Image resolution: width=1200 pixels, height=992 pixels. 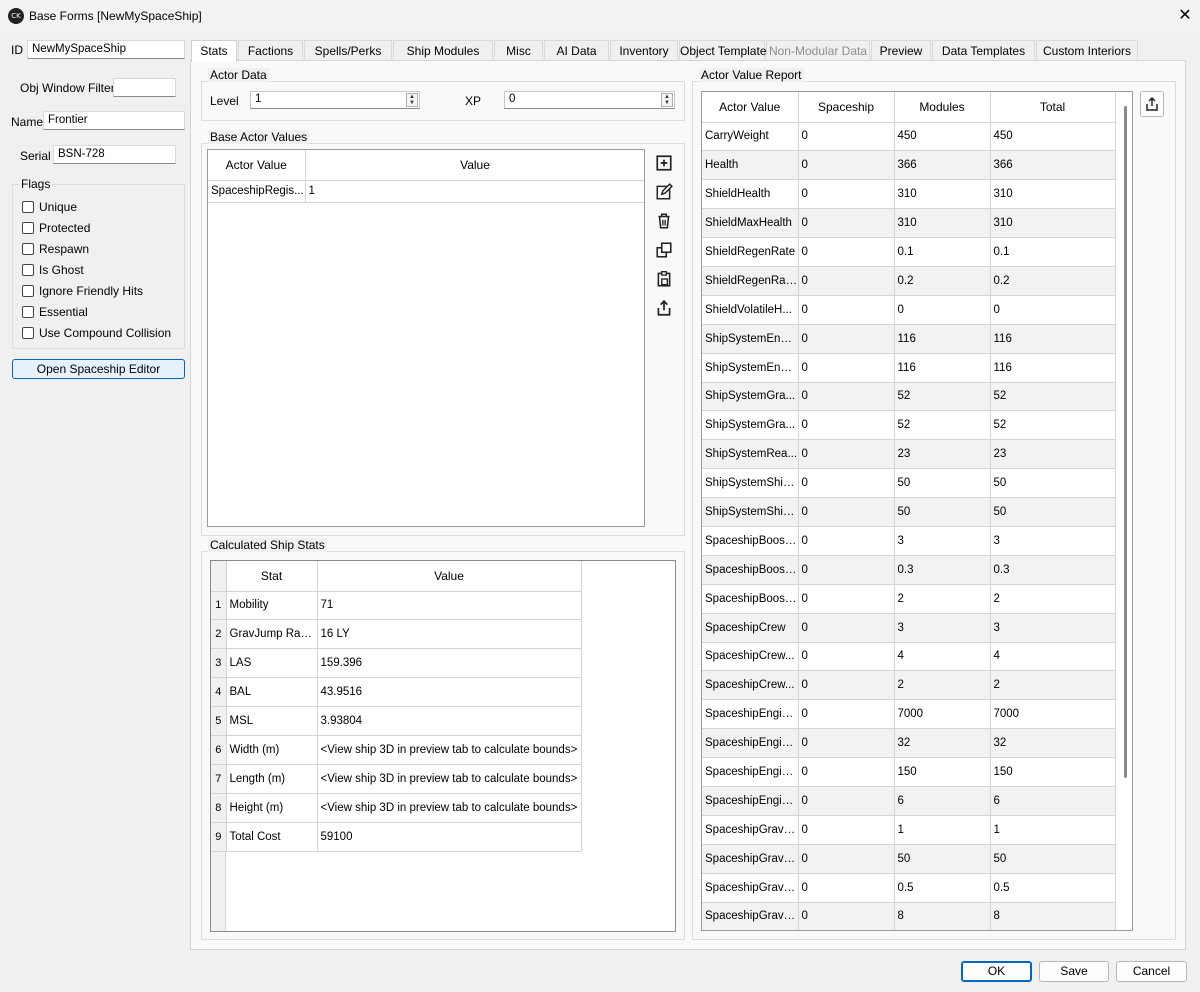 What do you see at coordinates (942, 801) in the screenshot?
I see `cell-modules: 6` at bounding box center [942, 801].